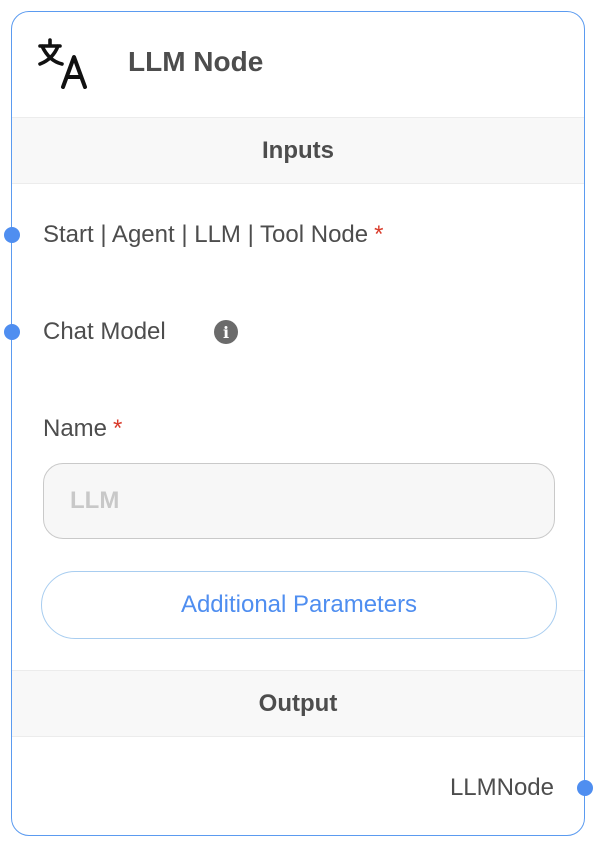 The image size is (597, 847). I want to click on anchor-label-text: Start | Agent | LLM | Tool Node, so click(206, 234).